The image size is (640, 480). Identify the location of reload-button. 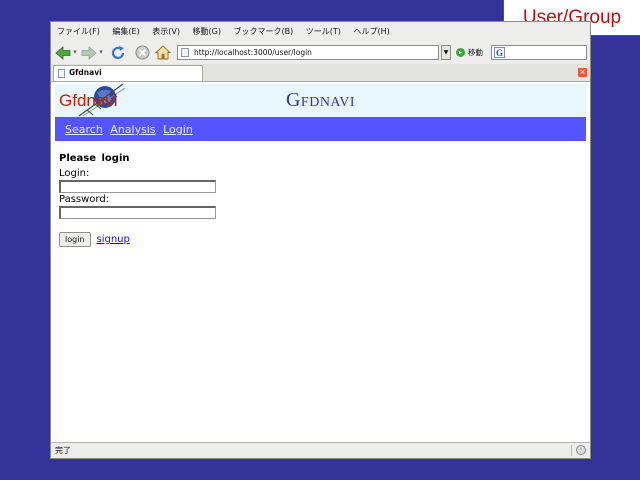
(118, 52).